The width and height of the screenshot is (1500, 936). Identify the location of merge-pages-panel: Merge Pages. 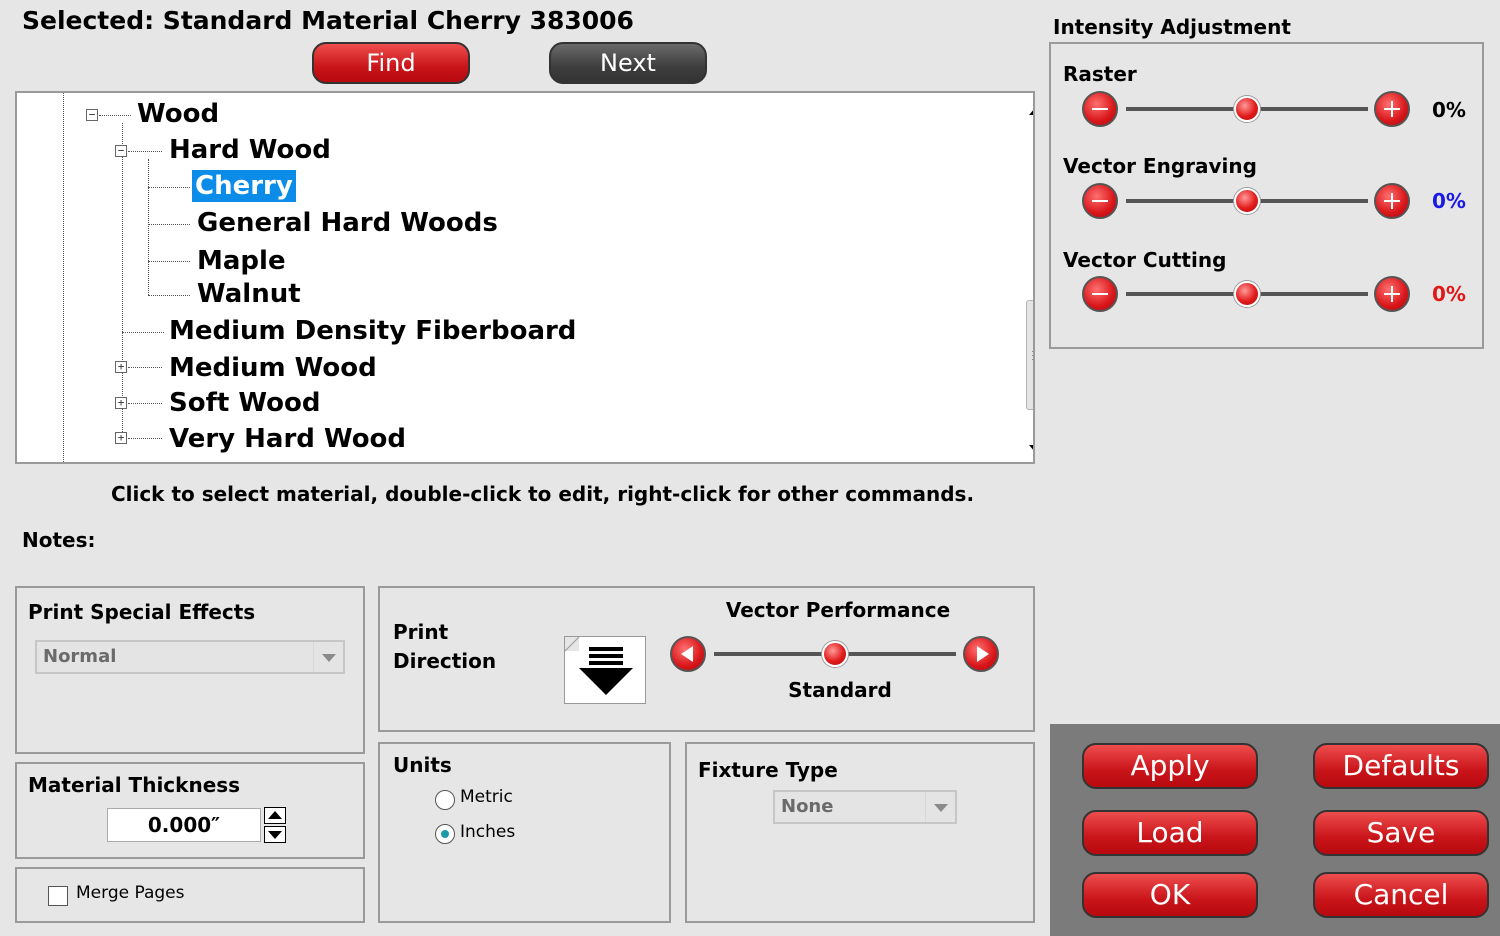
(190, 895).